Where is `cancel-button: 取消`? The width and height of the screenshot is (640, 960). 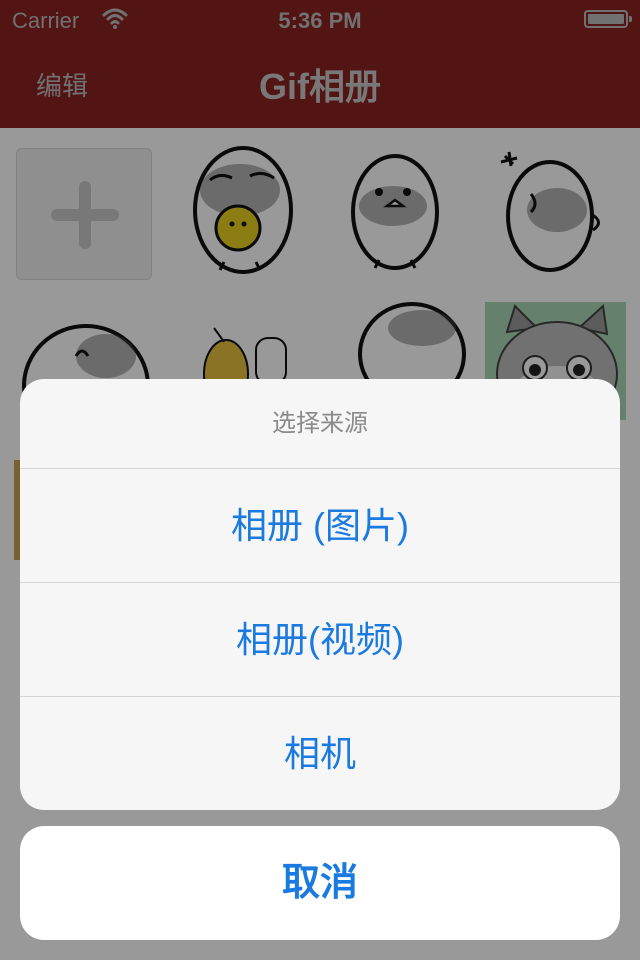
cancel-button: 取消 is located at coordinates (320, 883).